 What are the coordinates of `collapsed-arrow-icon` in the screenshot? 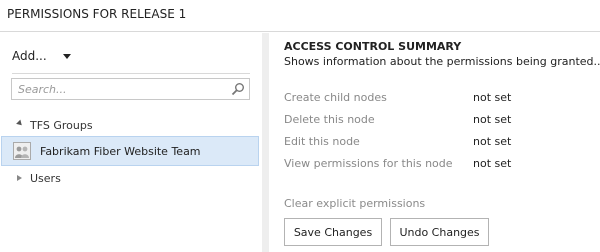 It's located at (19, 178).